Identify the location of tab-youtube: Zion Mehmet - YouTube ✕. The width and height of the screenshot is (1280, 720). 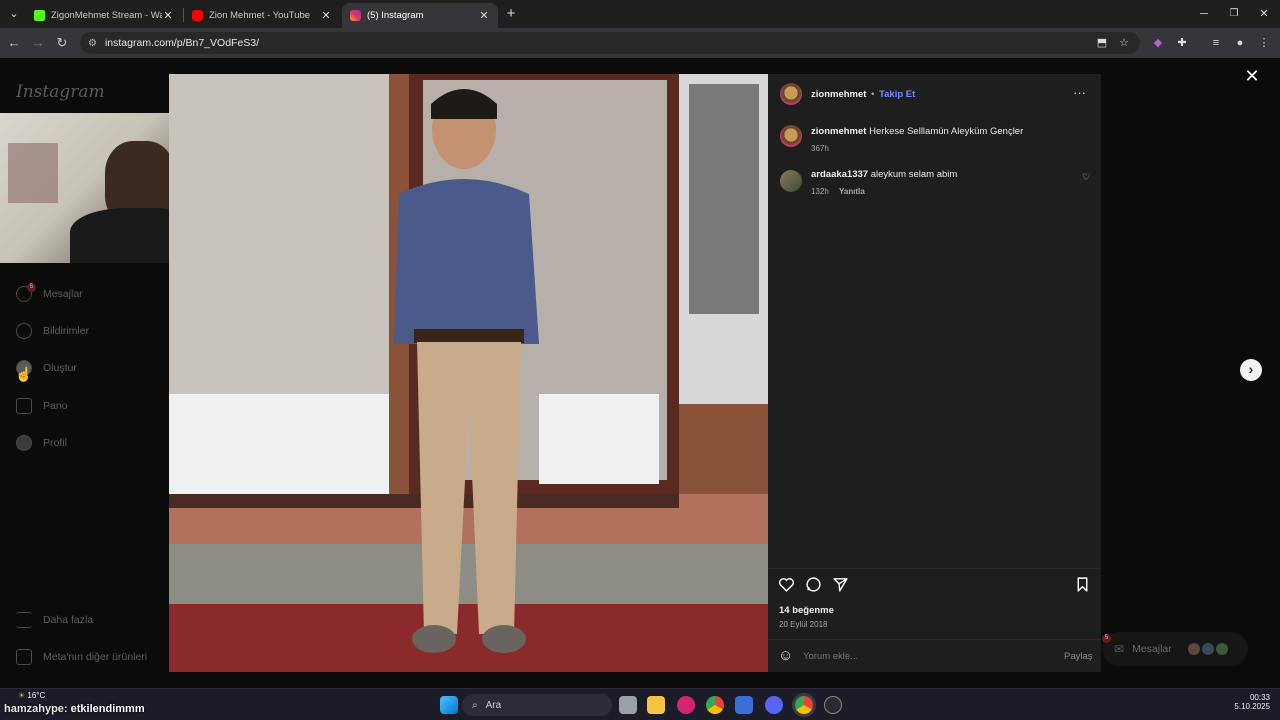
(262, 15).